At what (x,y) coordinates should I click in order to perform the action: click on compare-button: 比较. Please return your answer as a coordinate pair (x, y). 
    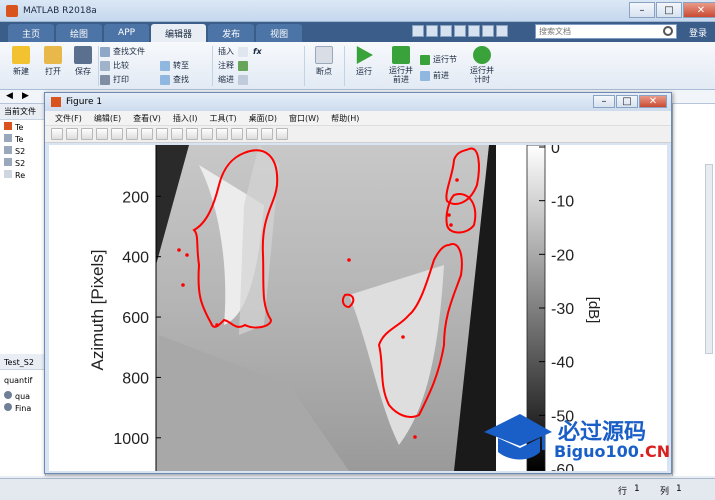
    Looking at the image, I should click on (114, 65).